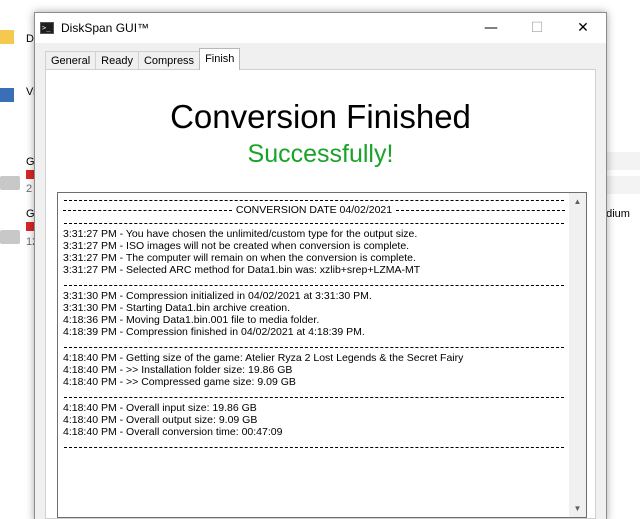 Image resolution: width=640 pixels, height=519 pixels. What do you see at coordinates (117, 60) in the screenshot?
I see `tab-ready: Ready` at bounding box center [117, 60].